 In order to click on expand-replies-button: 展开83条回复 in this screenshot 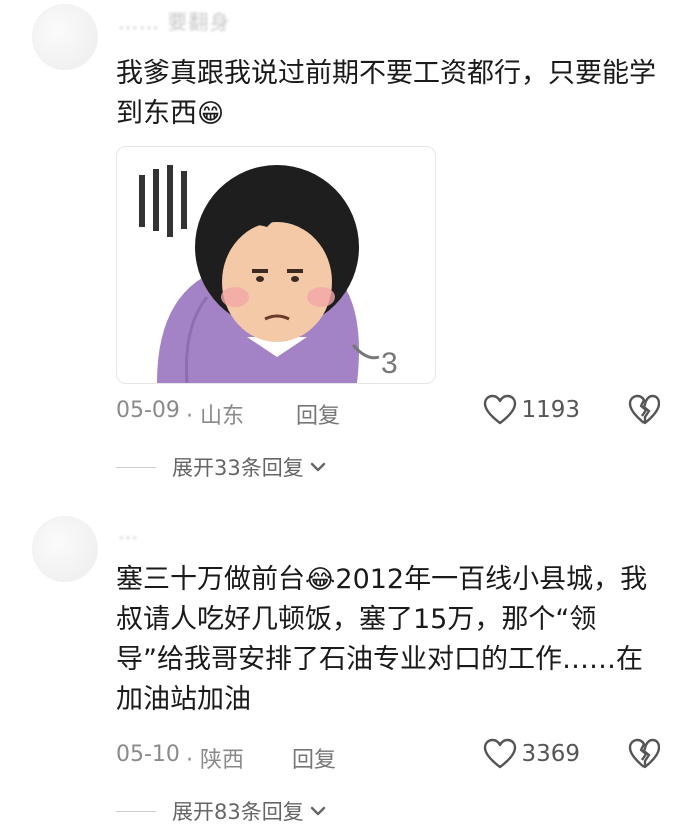, I will do `click(222, 811)`.